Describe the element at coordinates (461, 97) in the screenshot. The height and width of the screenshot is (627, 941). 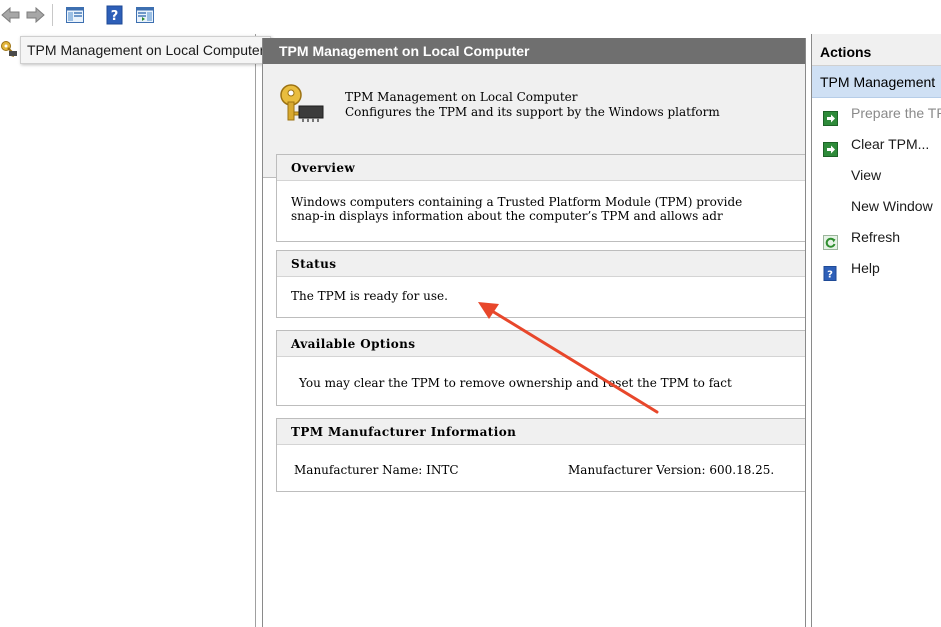
I see `intro-title: TPM Management on Local Computer` at that location.